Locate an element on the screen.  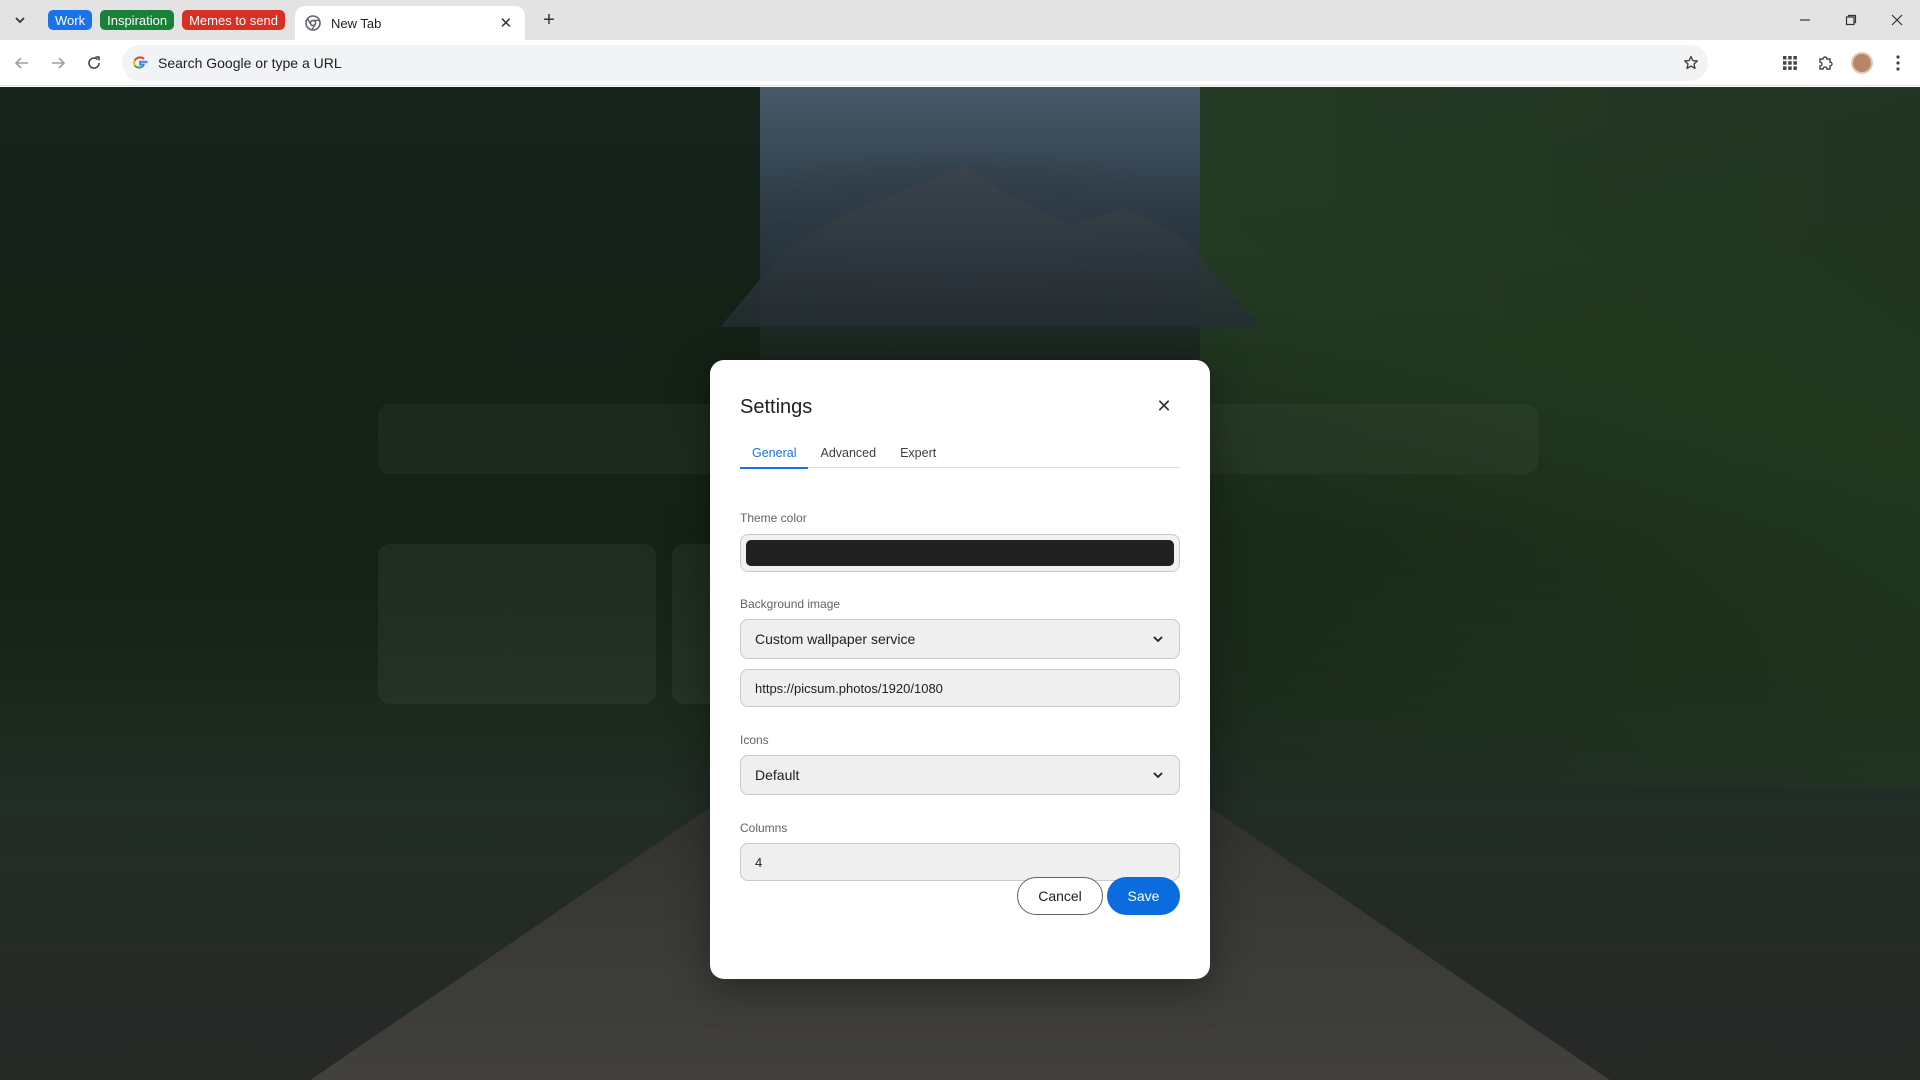
tab-advanced: Advanced is located at coordinates (848, 453).